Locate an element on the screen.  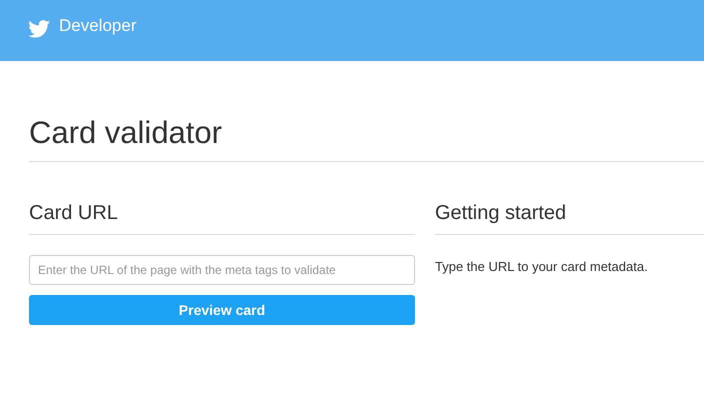
section-heading: Getting started is located at coordinates (569, 218).